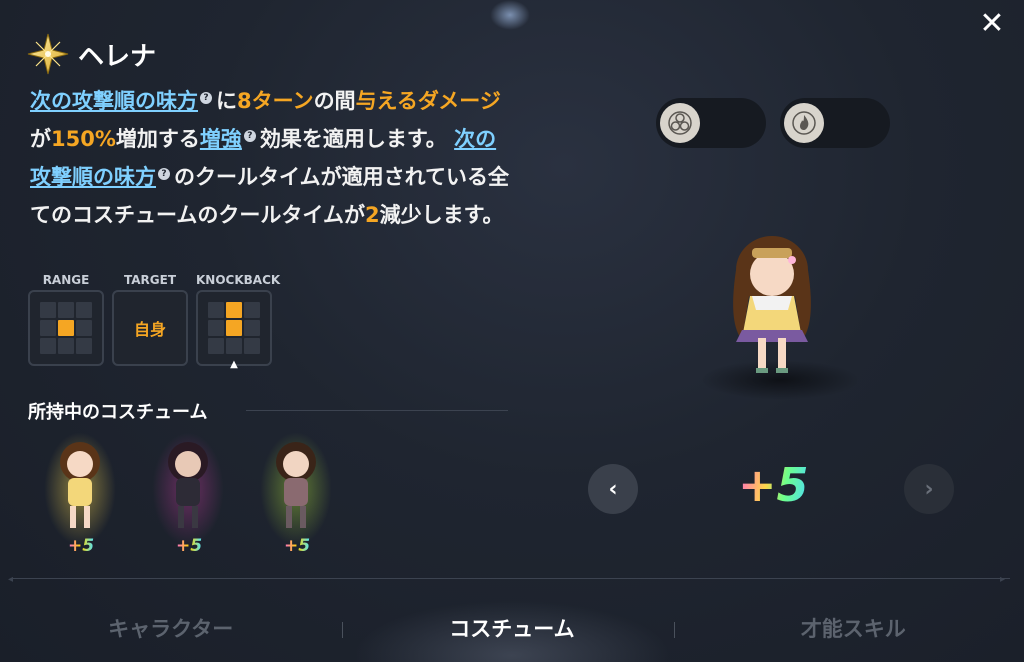  What do you see at coordinates (772, 304) in the screenshot?
I see `character-preview-icon` at bounding box center [772, 304].